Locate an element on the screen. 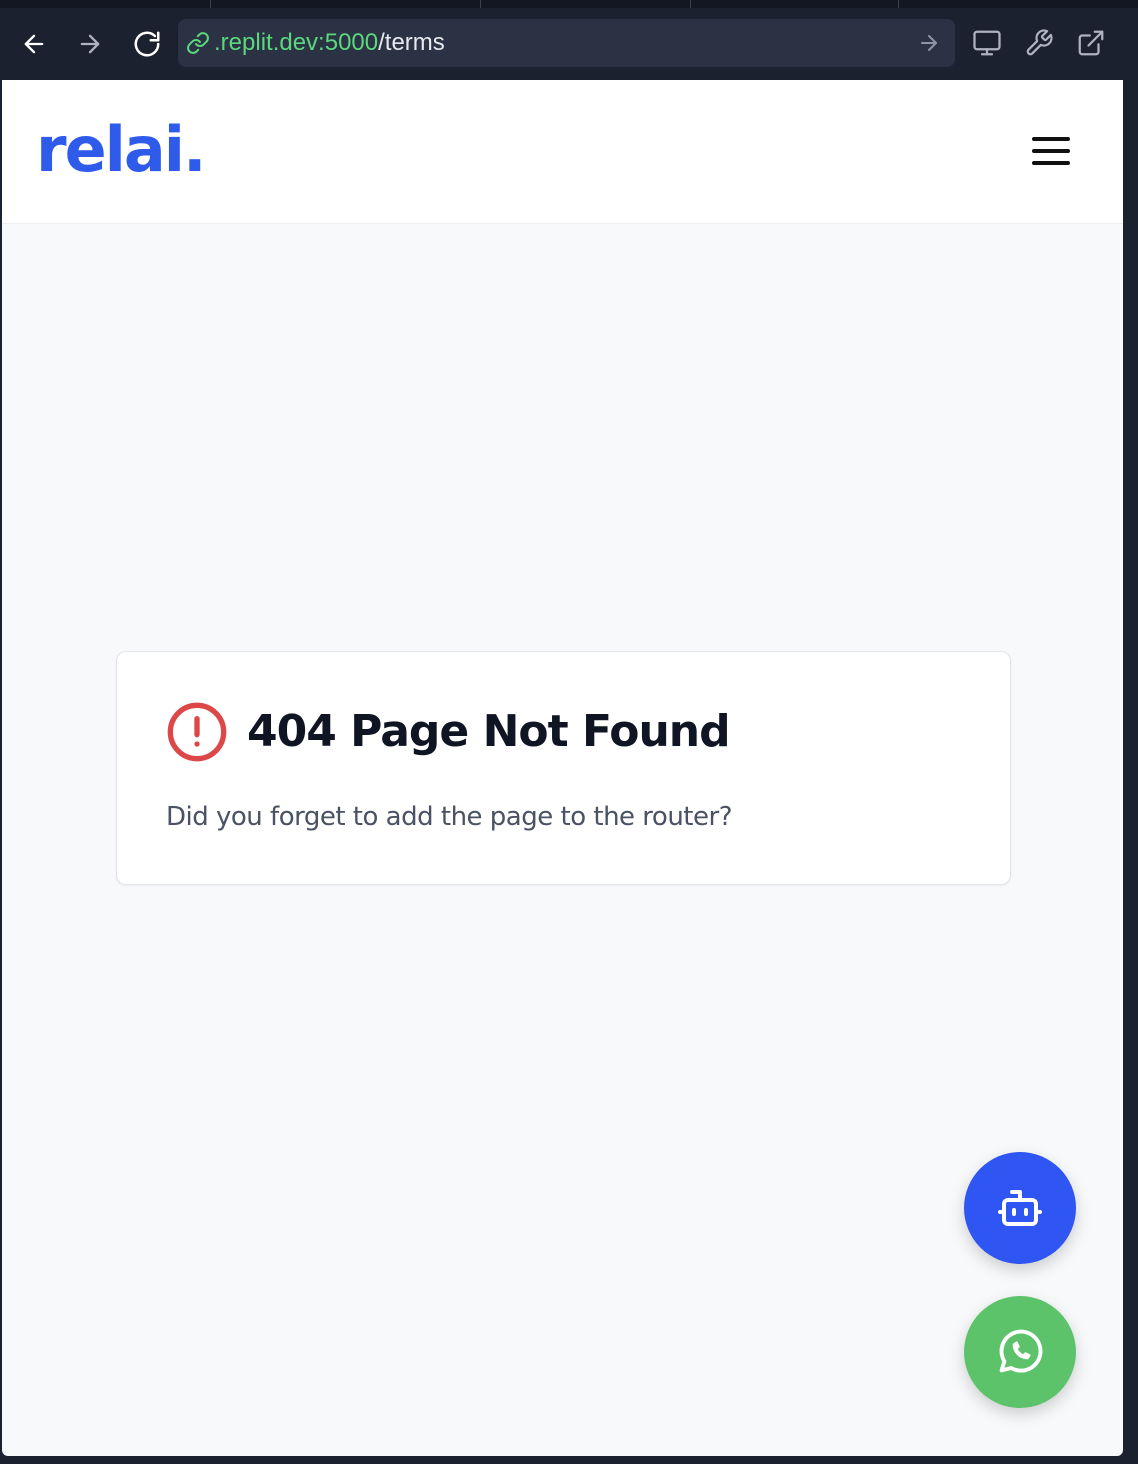  alert-circle-icon is located at coordinates (197, 732).